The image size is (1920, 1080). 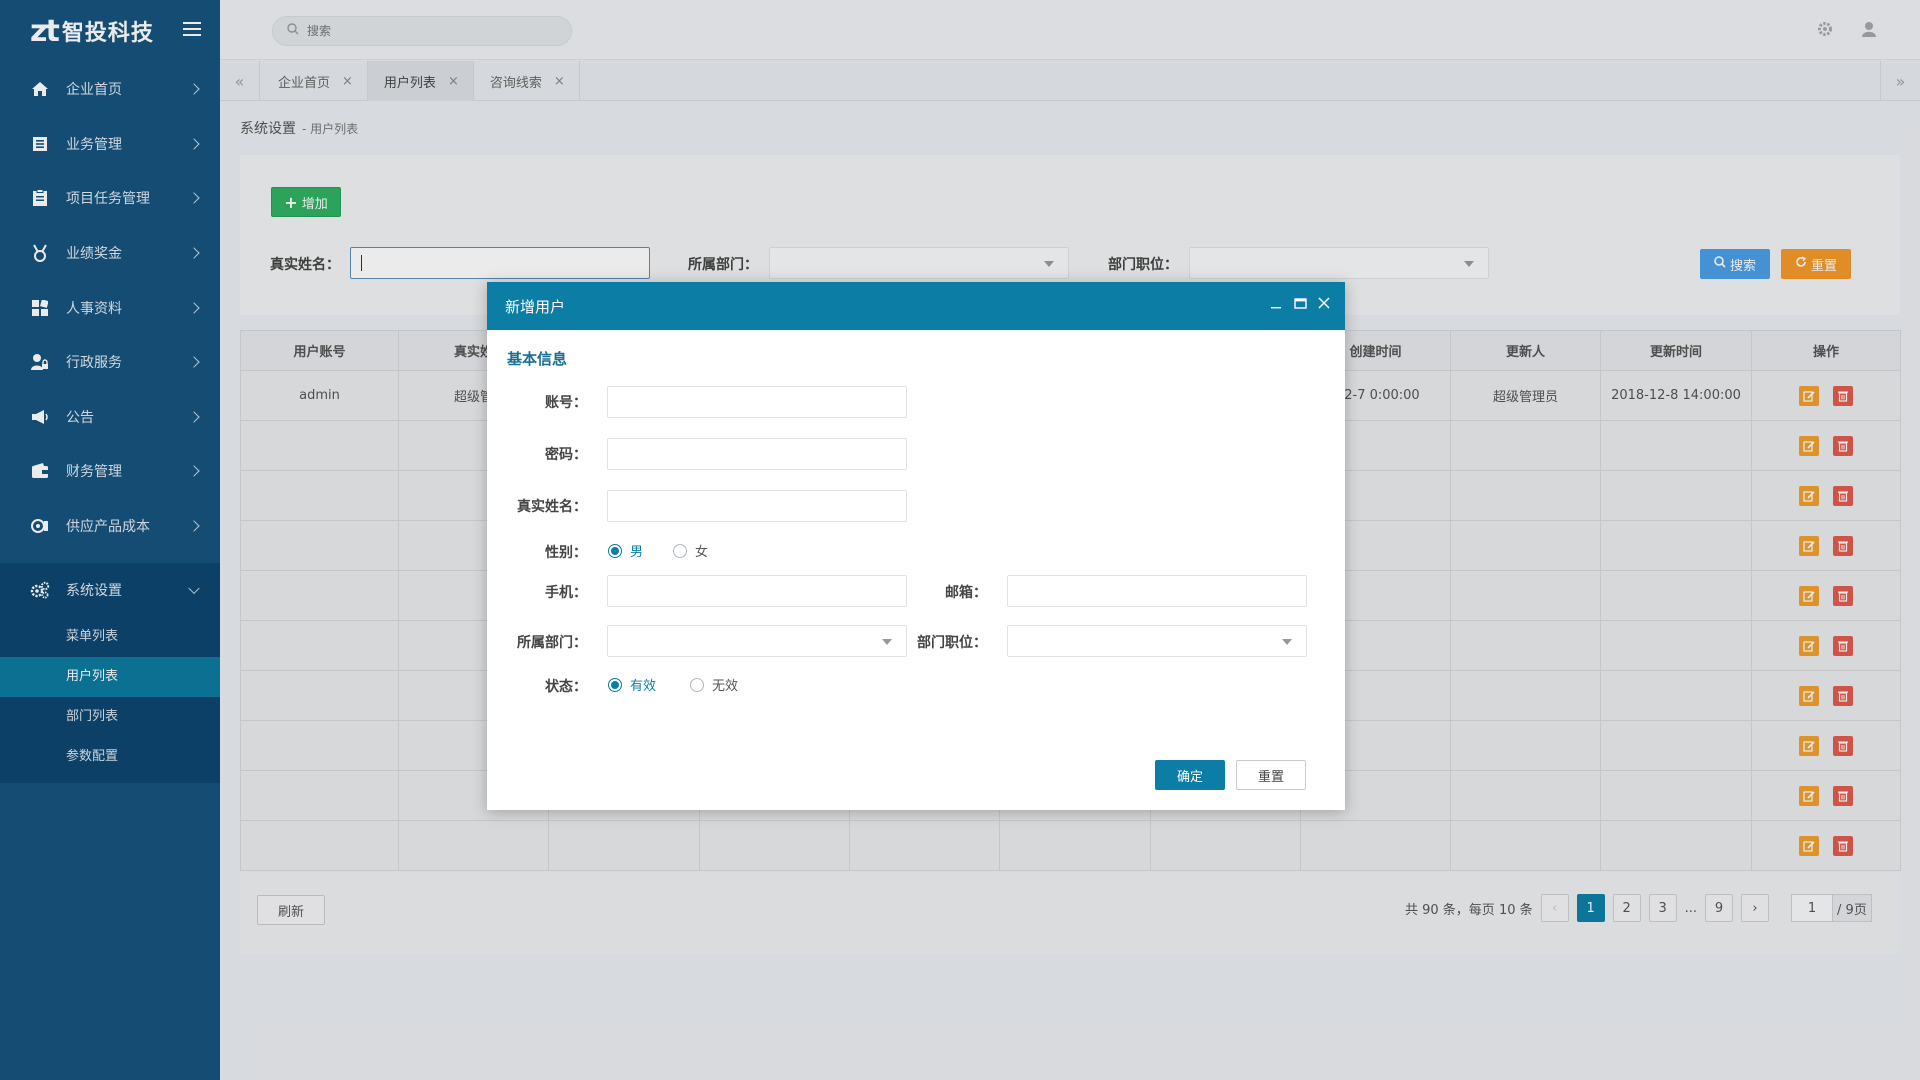 I want to click on sidebar-item-hr: 人事资料, so click(x=110, y=307).